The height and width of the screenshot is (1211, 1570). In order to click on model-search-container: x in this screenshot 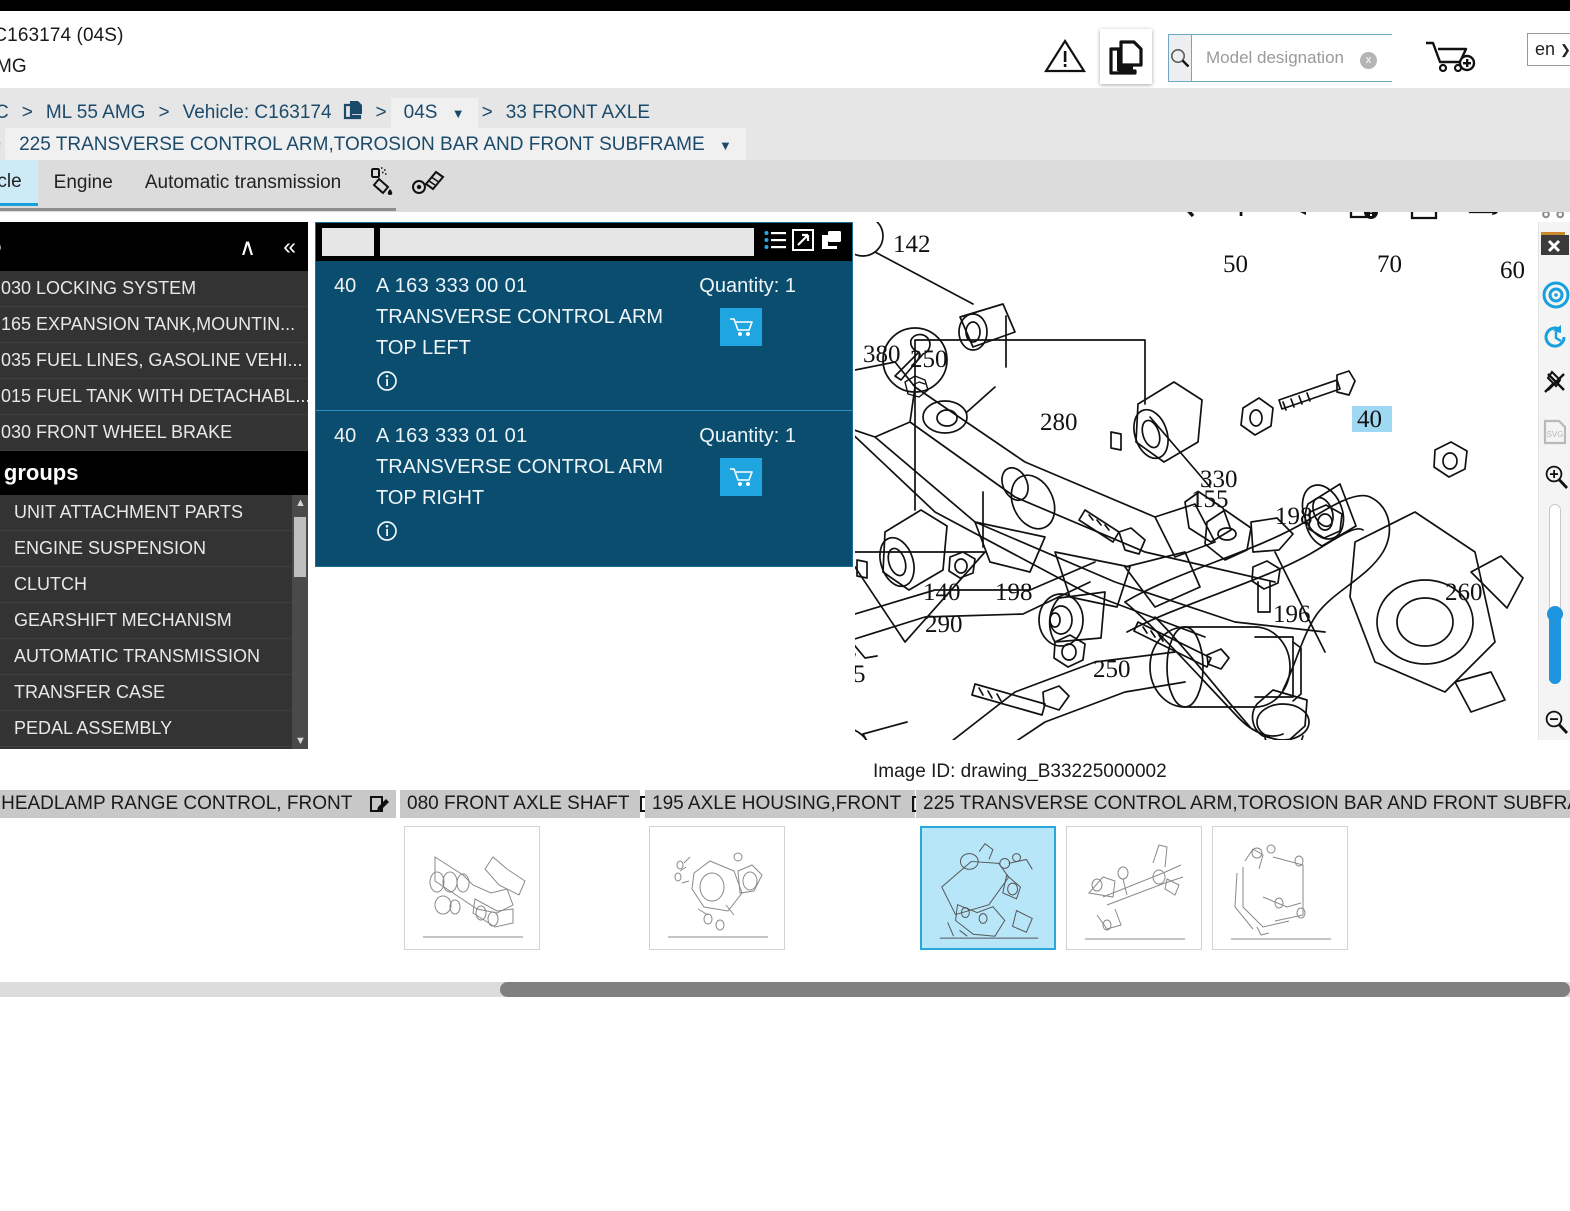, I will do `click(1297, 58)`.